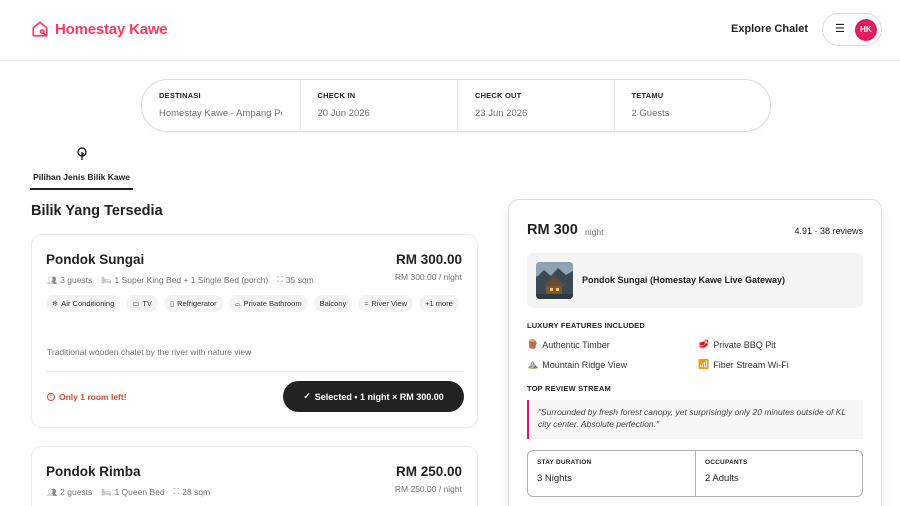 The image size is (900, 506). Describe the element at coordinates (428, 471) in the screenshot. I see `room-price: RM 250.00` at that location.